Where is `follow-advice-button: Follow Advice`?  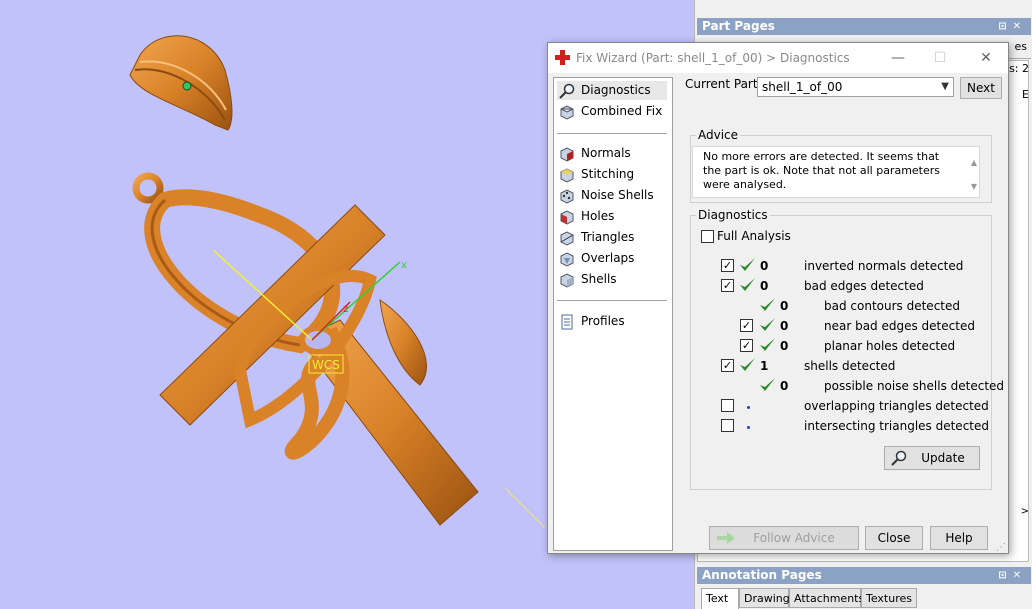
follow-advice-button: Follow Advice is located at coordinates (784, 538).